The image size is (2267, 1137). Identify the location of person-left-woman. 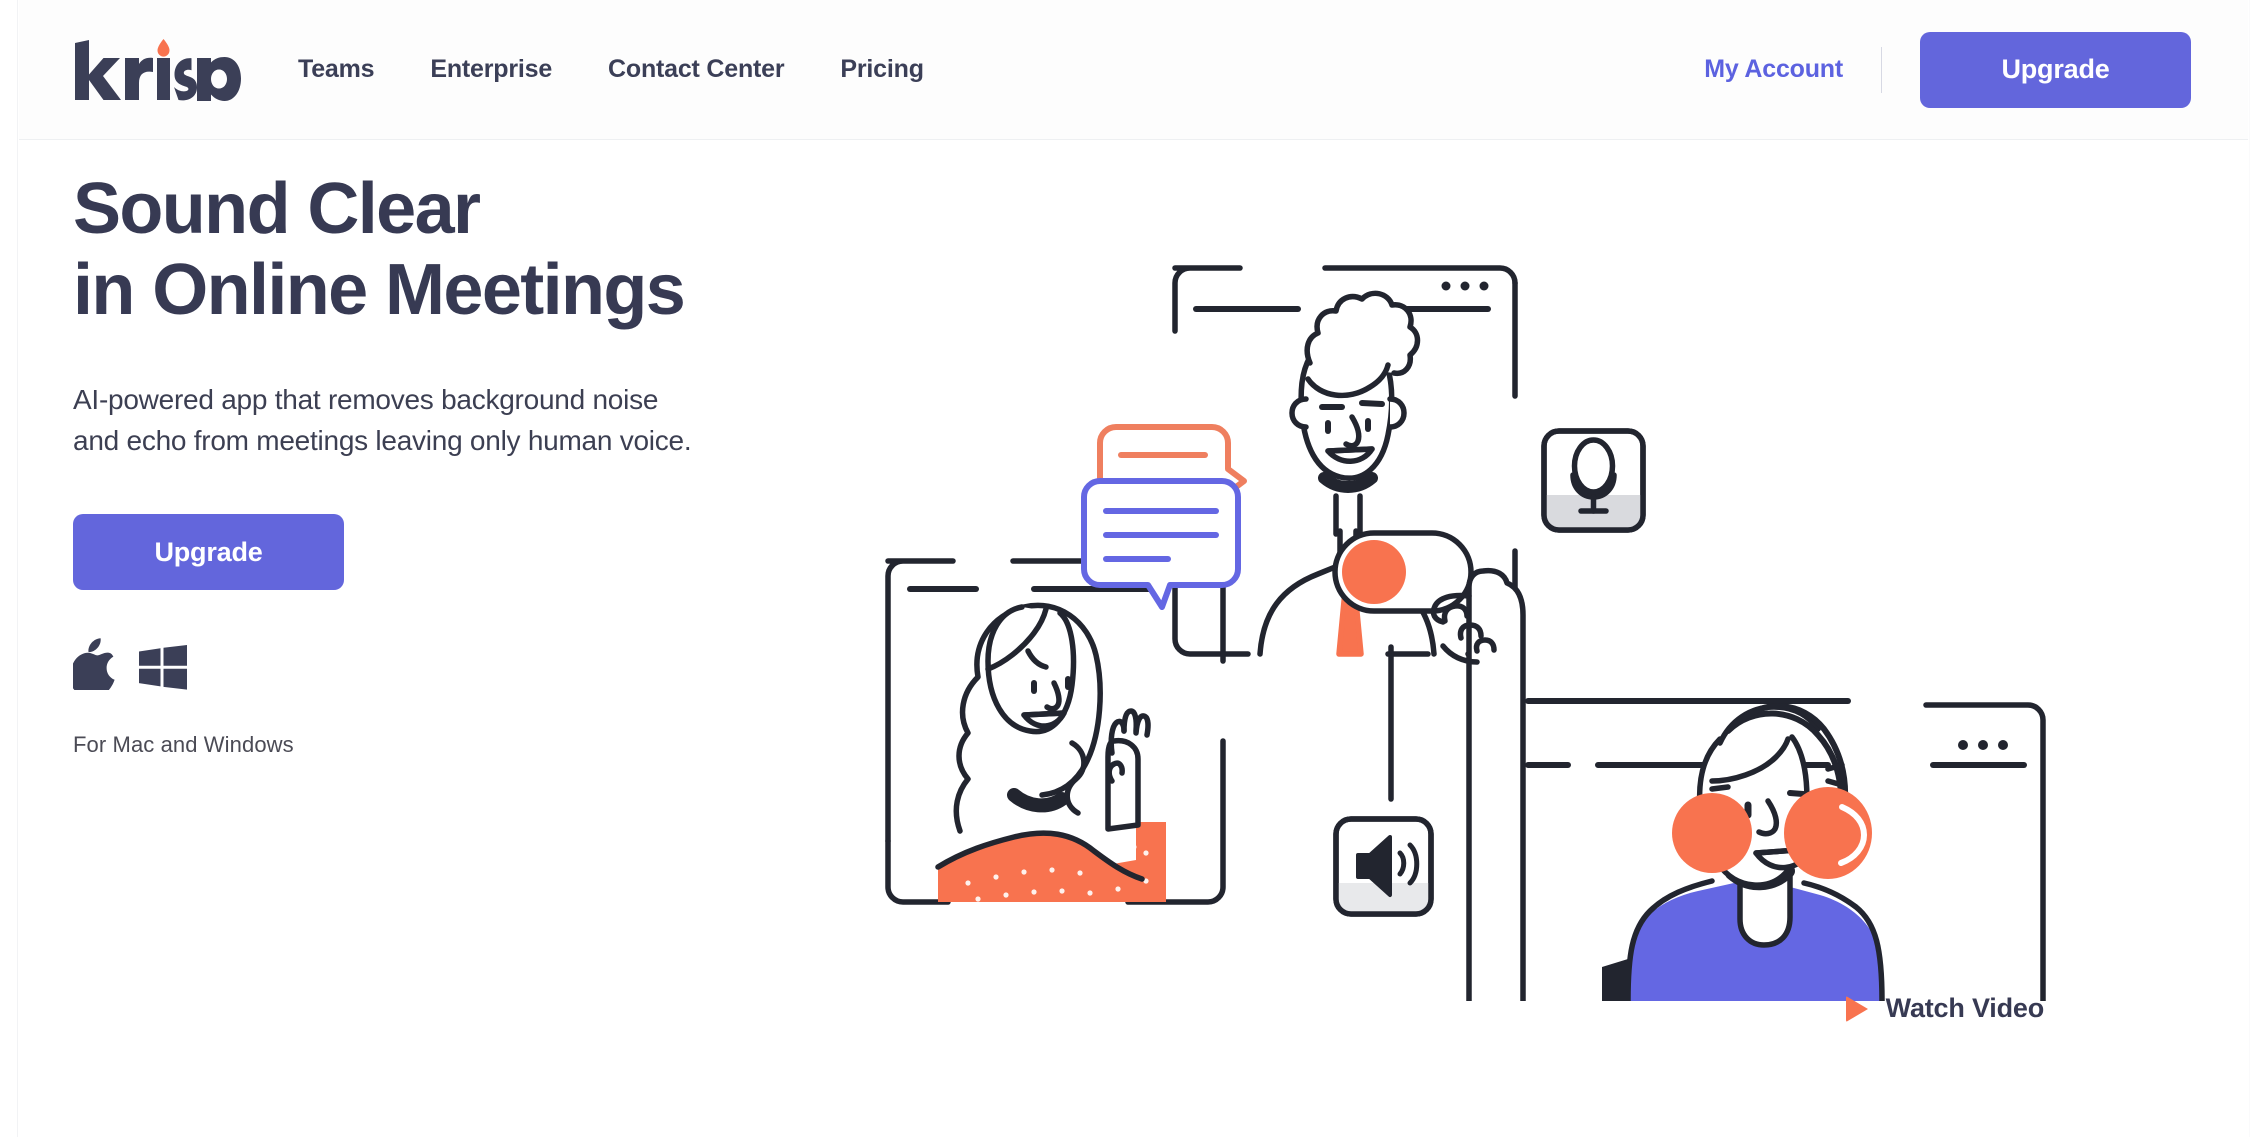
(1050, 752).